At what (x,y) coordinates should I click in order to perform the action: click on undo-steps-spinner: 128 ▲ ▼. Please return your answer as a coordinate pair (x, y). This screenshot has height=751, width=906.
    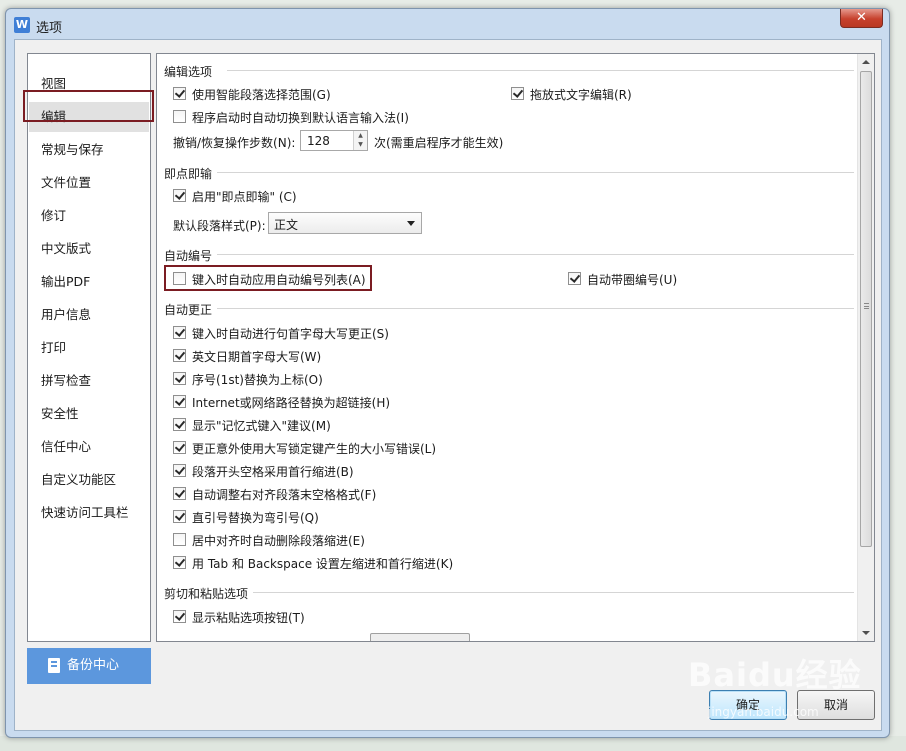
    Looking at the image, I should click on (334, 140).